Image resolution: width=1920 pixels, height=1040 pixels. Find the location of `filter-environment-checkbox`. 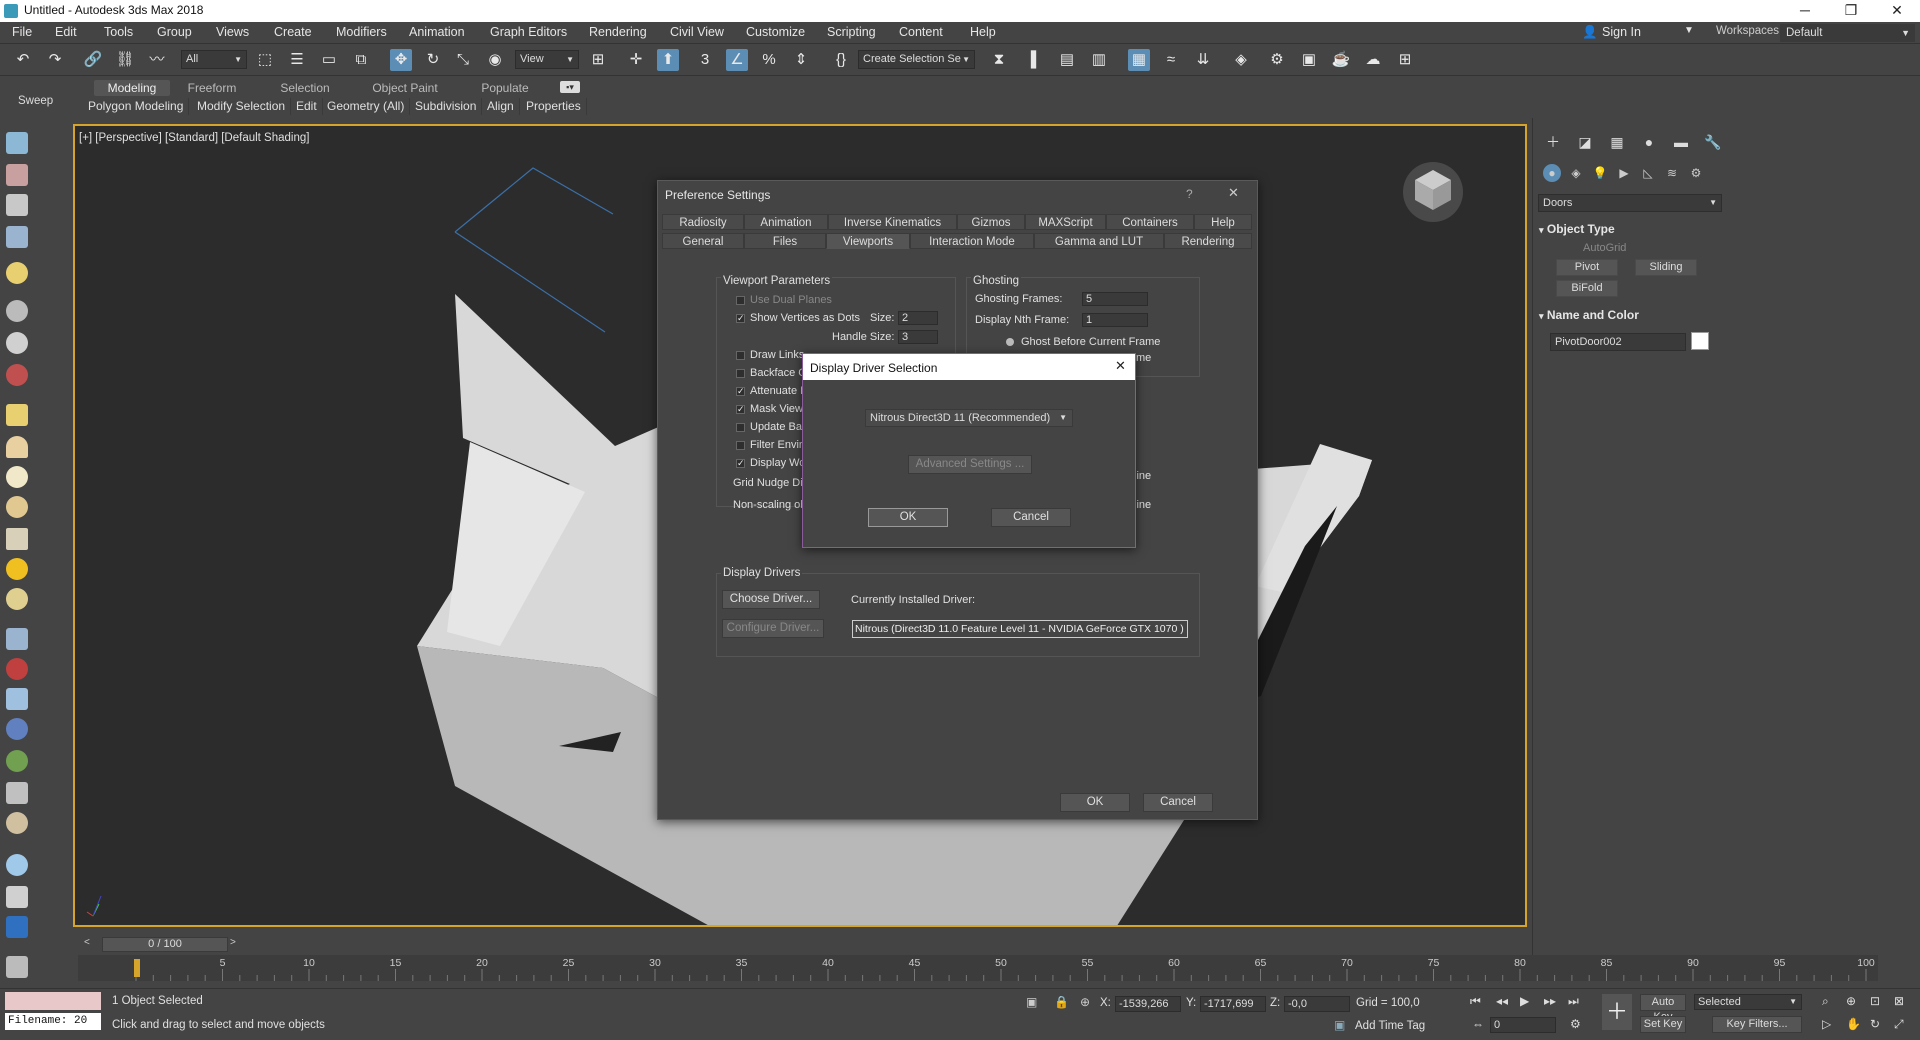

filter-environment-checkbox is located at coordinates (740, 445).